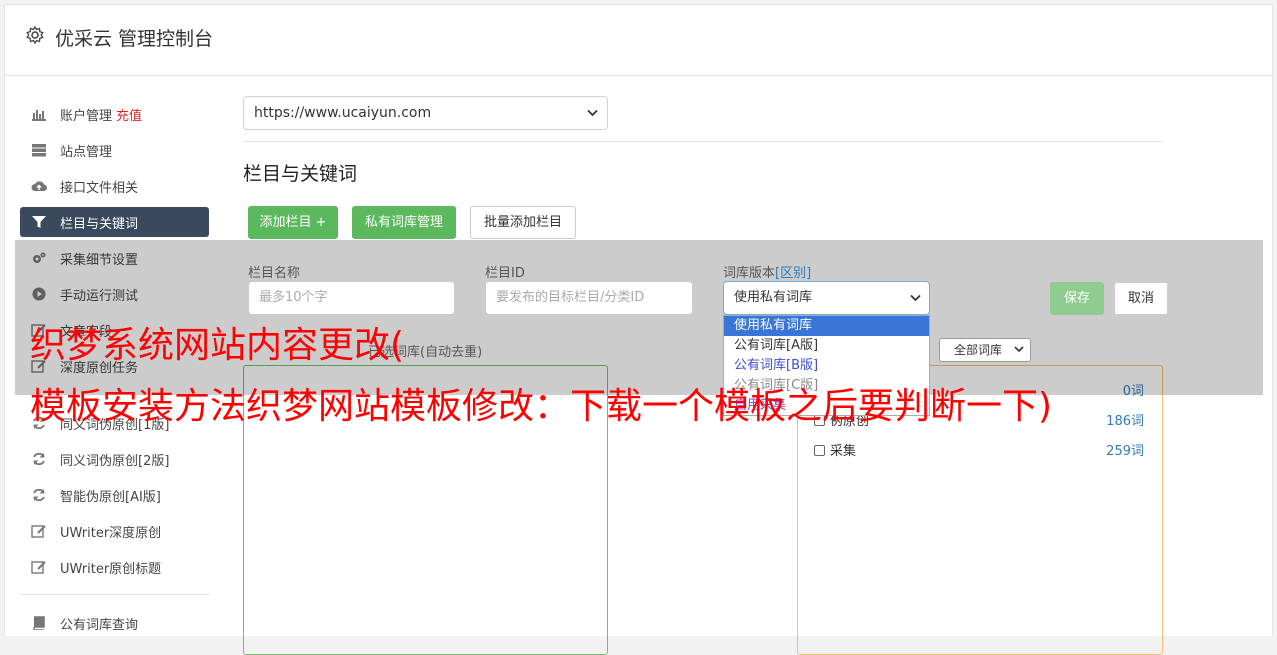 This screenshot has height=655, width=1277. Describe the element at coordinates (111, 569) in the screenshot. I see `sidebar-item-label: UWriter原创标题` at that location.